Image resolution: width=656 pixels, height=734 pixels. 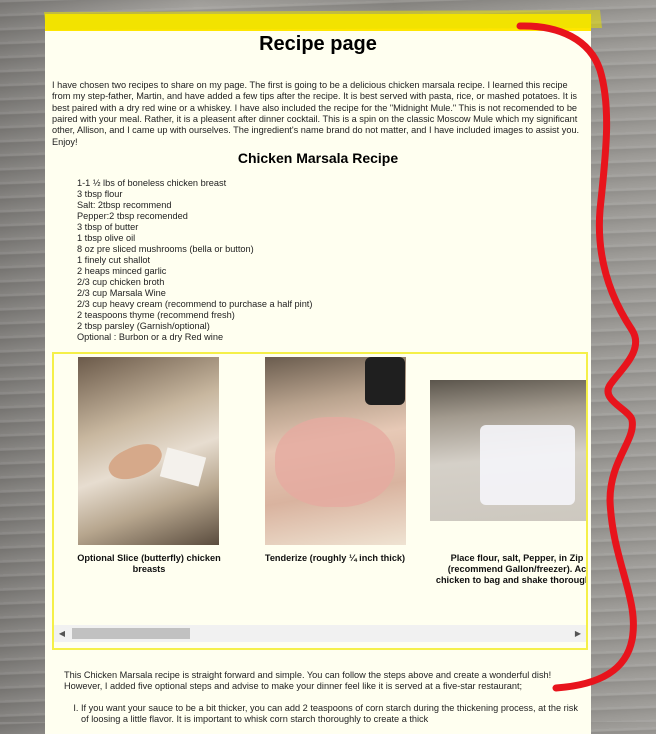 What do you see at coordinates (132, 216) in the screenshot?
I see `ingredient-item: Pepper:2 tbsp recomended` at bounding box center [132, 216].